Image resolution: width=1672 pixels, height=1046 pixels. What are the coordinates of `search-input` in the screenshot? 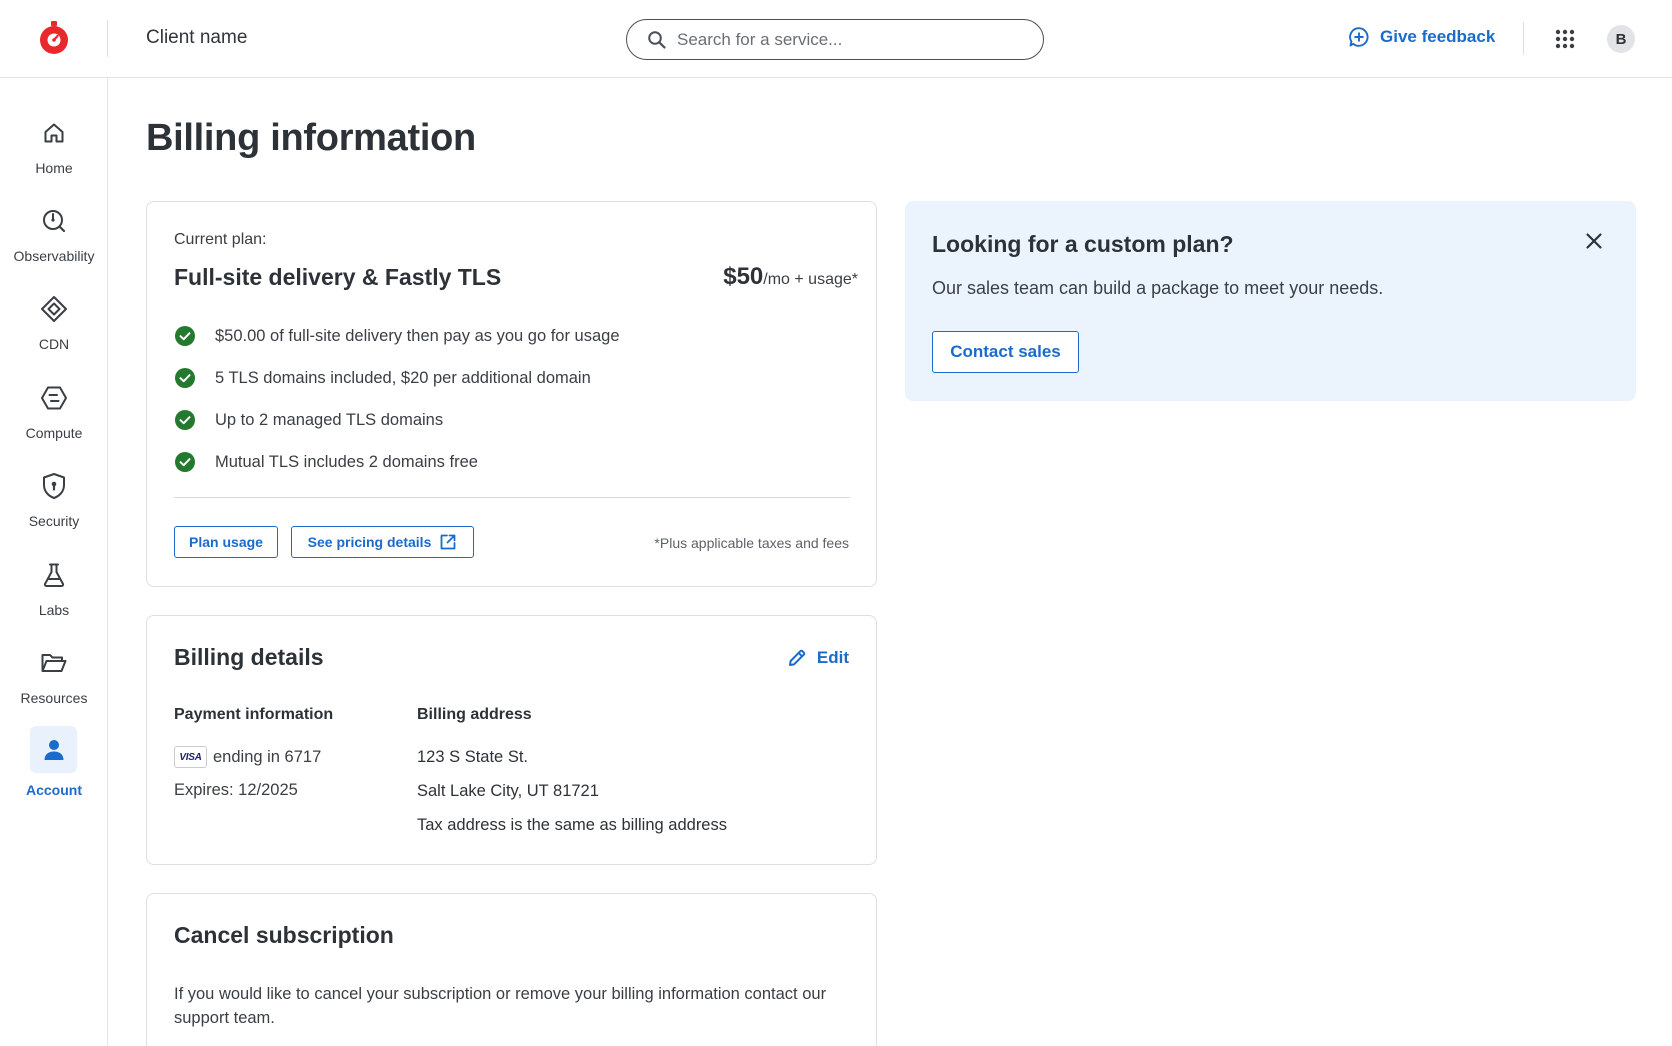 It's located at (852, 40).